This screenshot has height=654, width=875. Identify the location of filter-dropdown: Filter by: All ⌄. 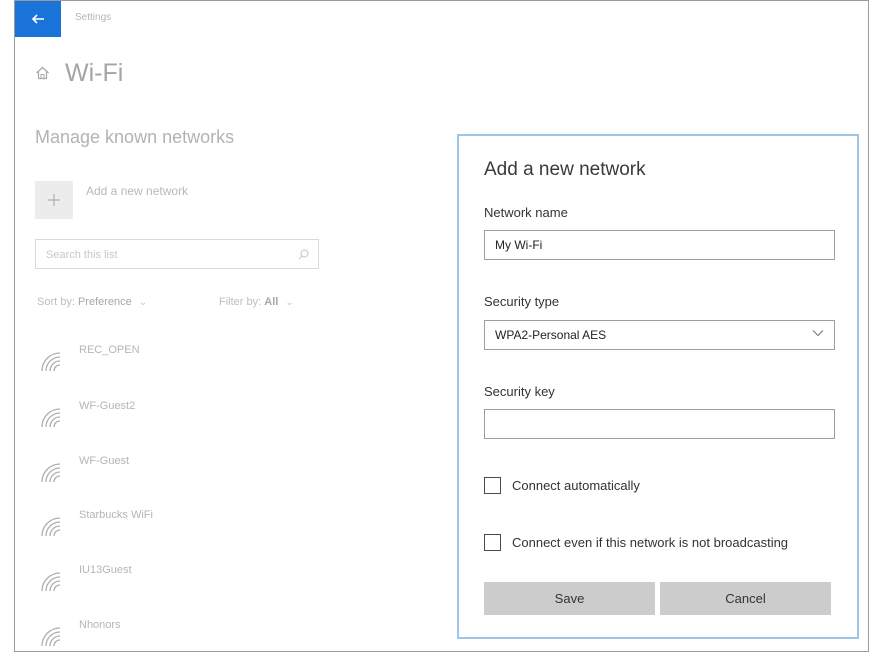
(256, 302).